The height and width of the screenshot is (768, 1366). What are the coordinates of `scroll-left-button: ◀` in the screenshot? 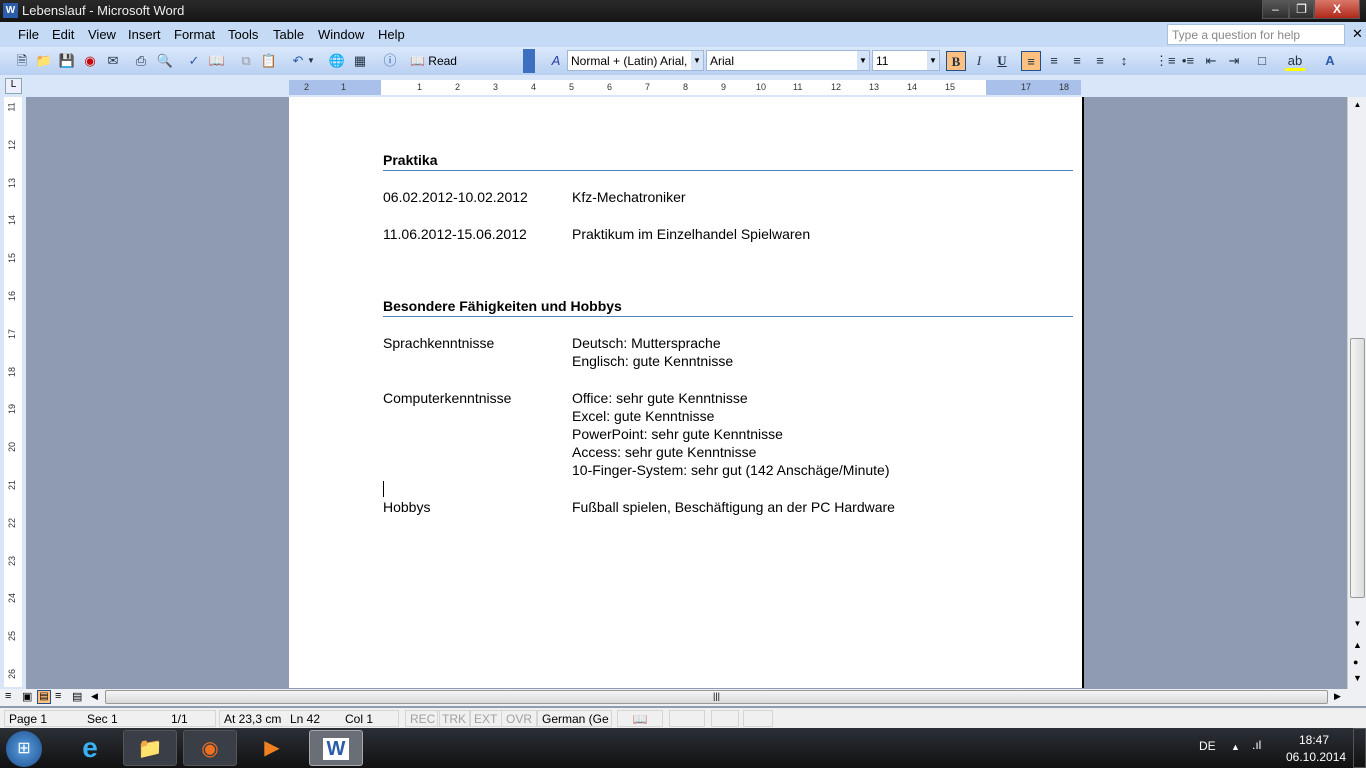 It's located at (94, 696).